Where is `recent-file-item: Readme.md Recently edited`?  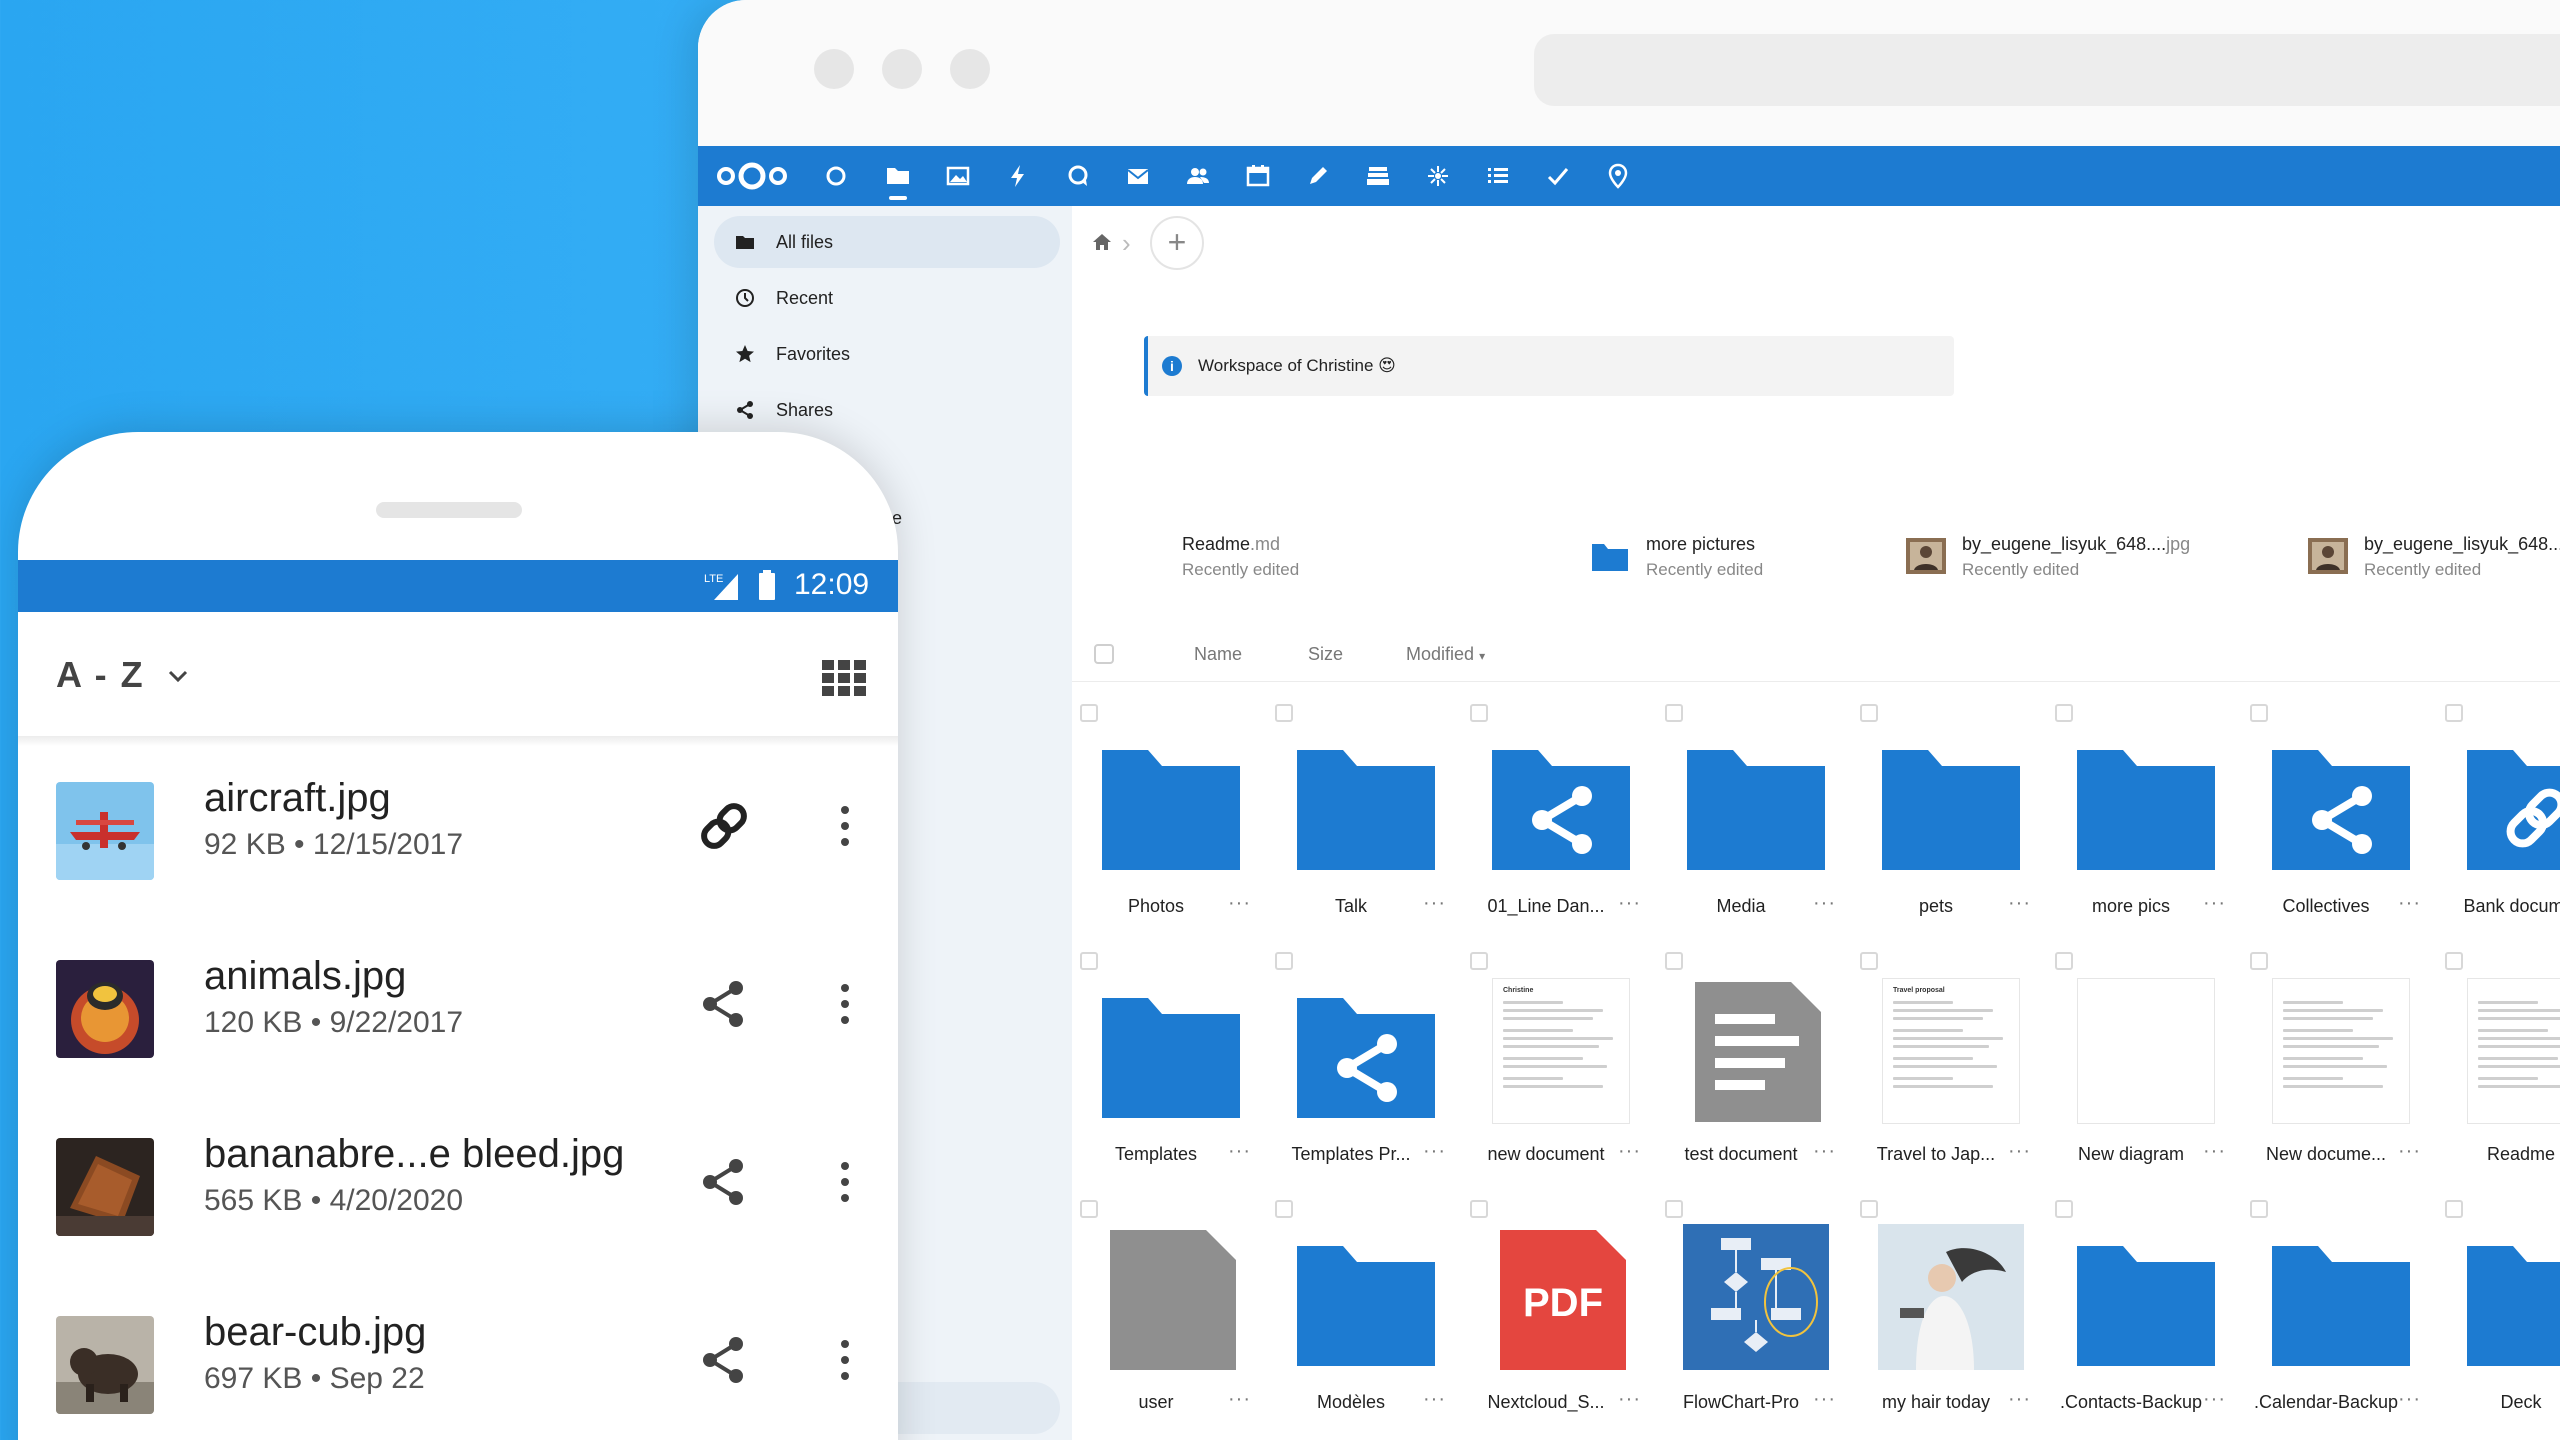 recent-file-item: Readme.md Recently edited is located at coordinates (1291, 556).